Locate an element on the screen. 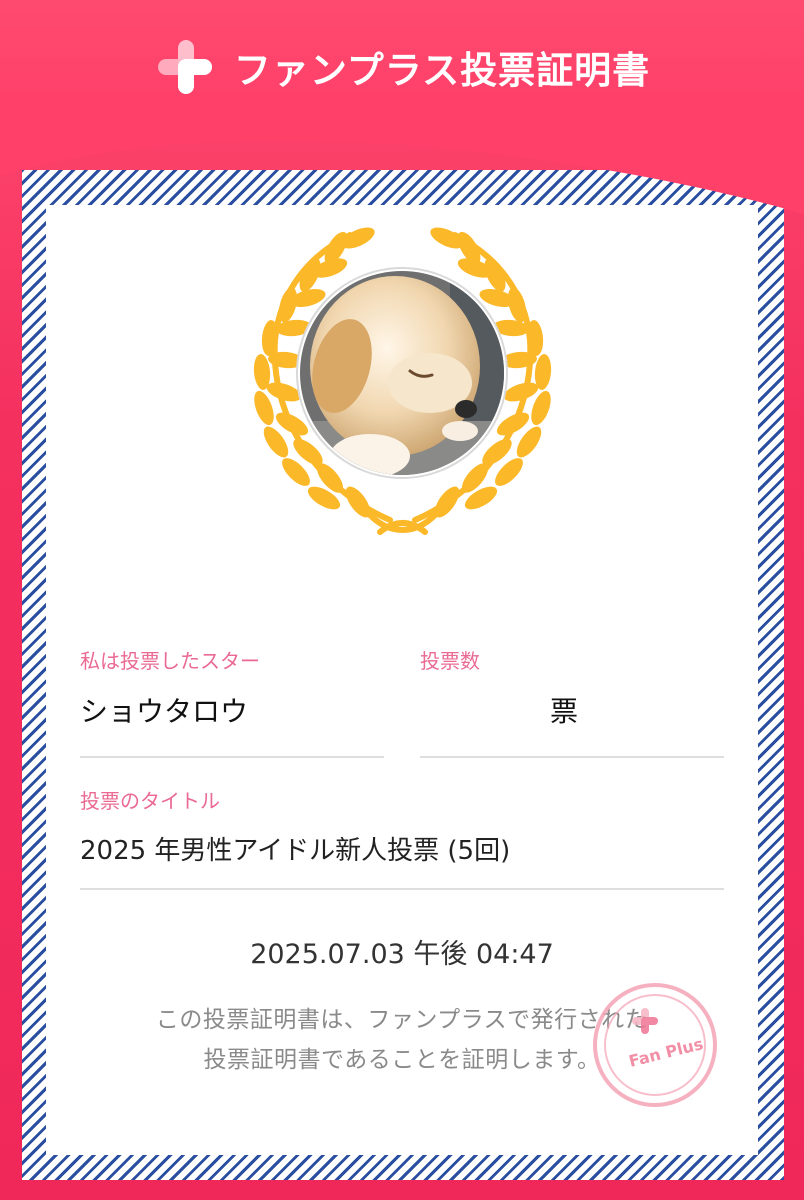 This screenshot has height=1200, width=804. vote-title-value: 2025 年男性アイドル新人投票 (5回) is located at coordinates (295, 851).